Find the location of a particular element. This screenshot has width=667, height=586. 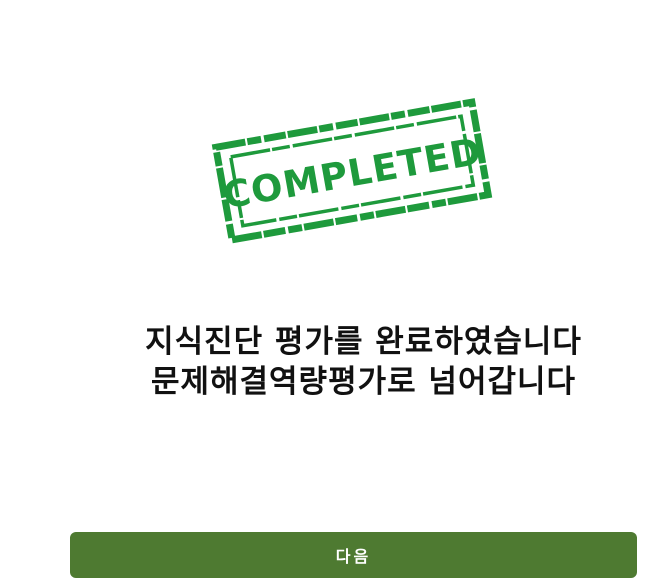

completion-message: 지식진단 평가를 완료하였습니다 문제해결역량평가로 넘어갑니다 is located at coordinates (363, 362).